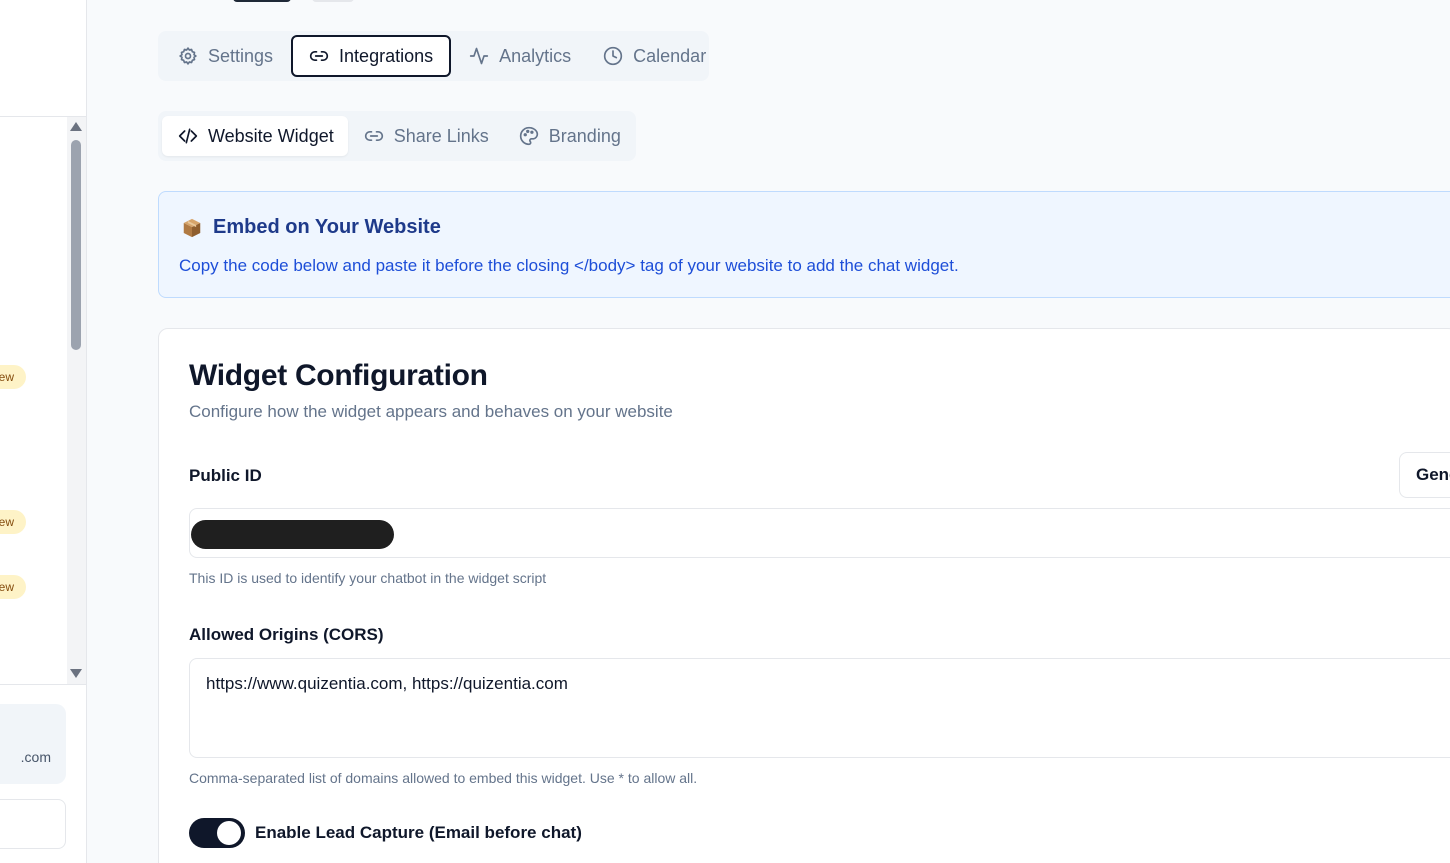 Image resolution: width=1450 pixels, height=863 pixels. I want to click on tab-calendar: Calendar, so click(654, 56).